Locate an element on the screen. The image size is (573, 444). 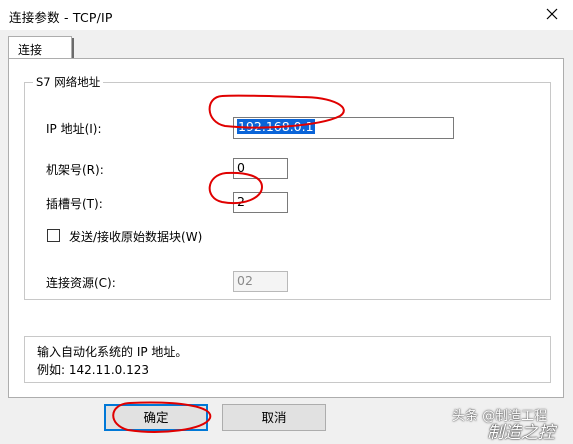
connection-resource-field: 02 is located at coordinates (260, 281).